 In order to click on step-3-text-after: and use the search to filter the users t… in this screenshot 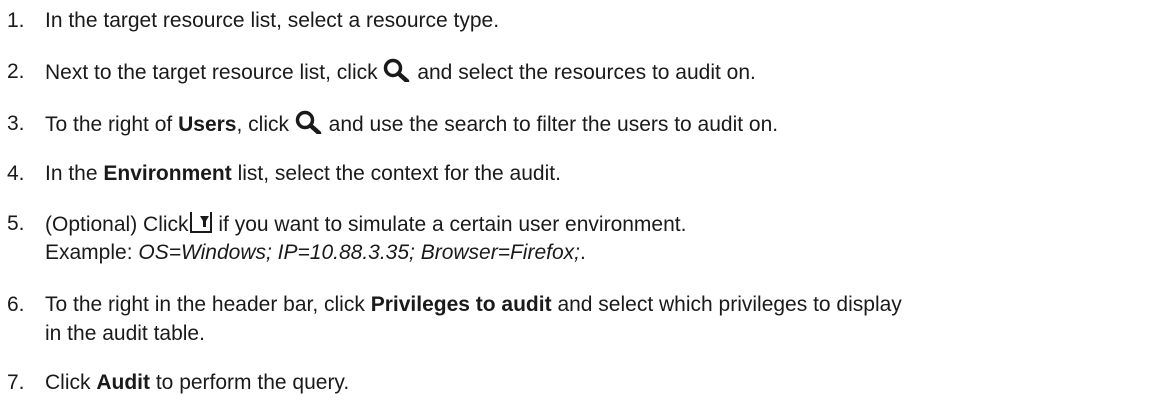, I will do `click(553, 124)`.